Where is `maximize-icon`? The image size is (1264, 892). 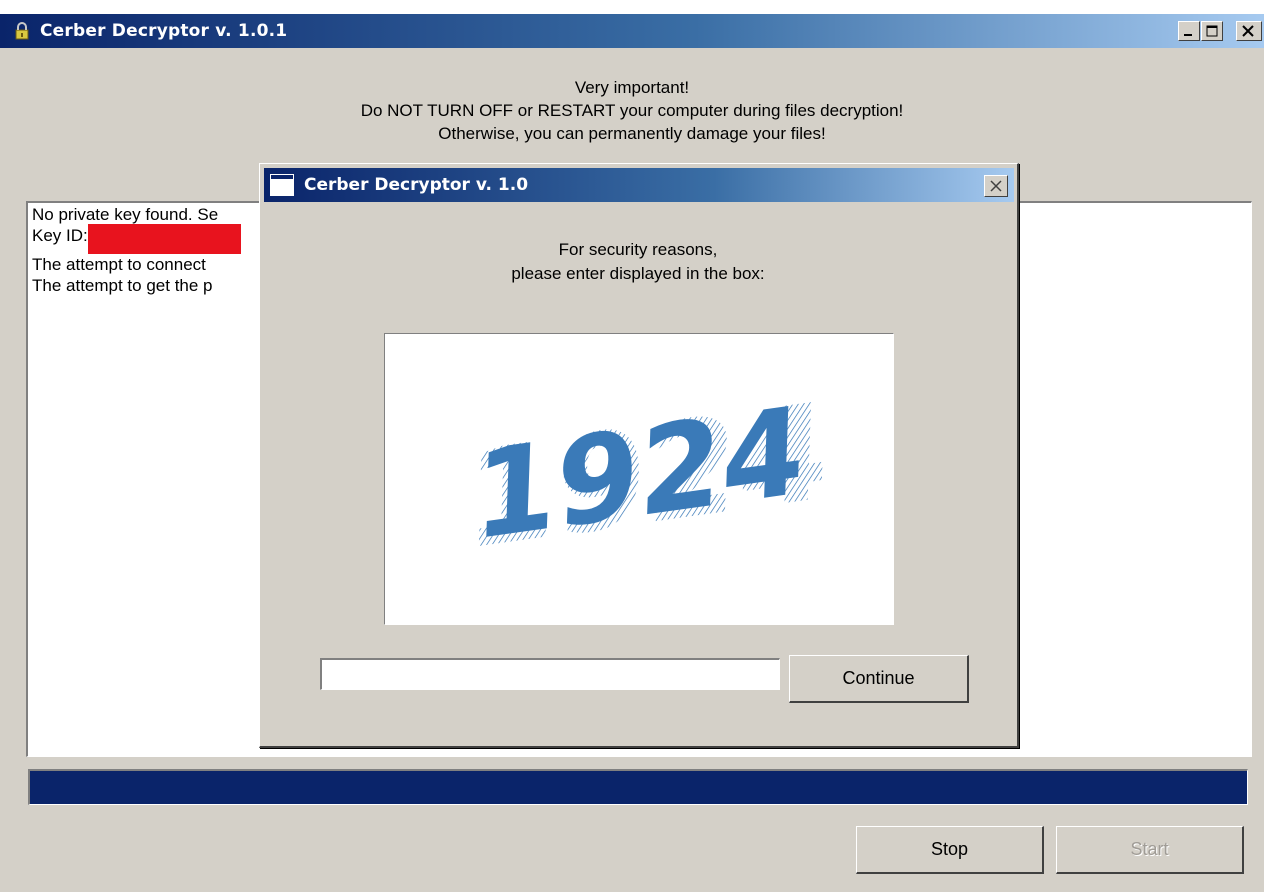 maximize-icon is located at coordinates (1212, 31).